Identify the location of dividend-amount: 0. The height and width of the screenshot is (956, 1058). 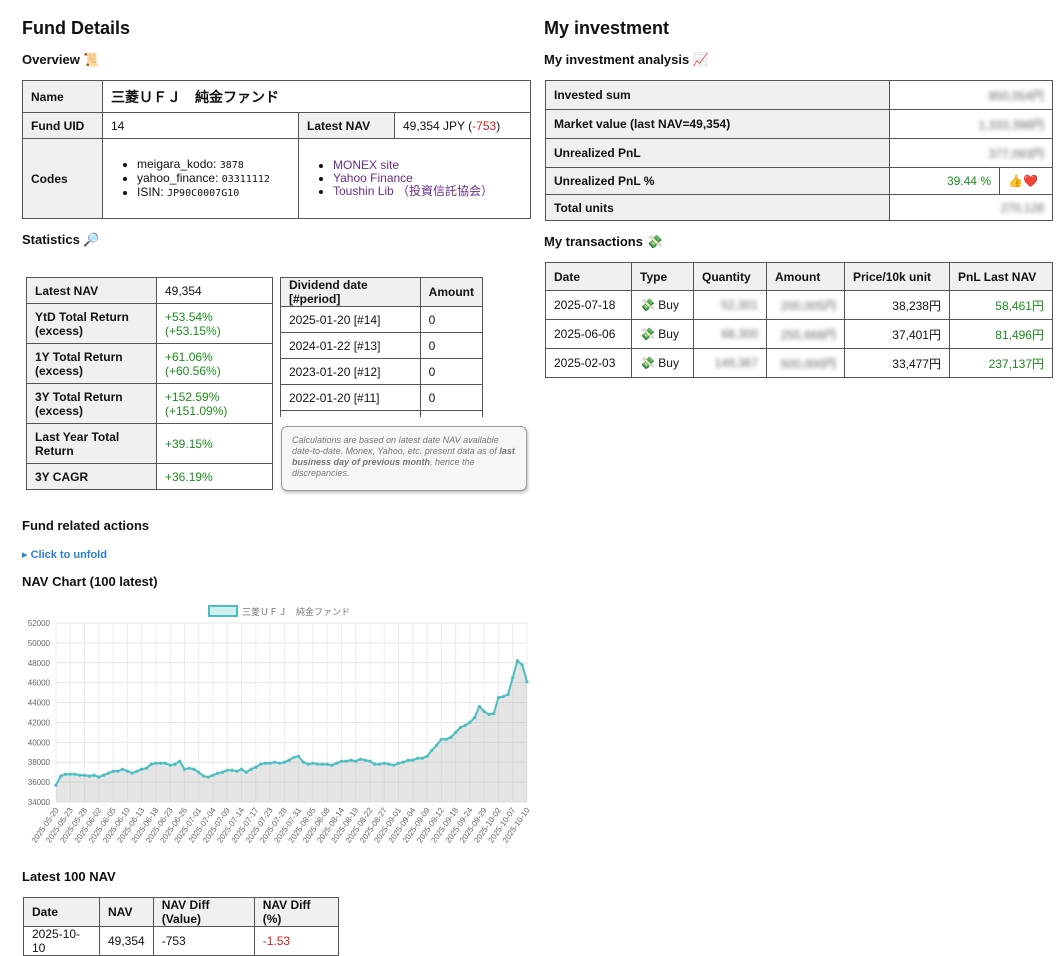
(451, 345).